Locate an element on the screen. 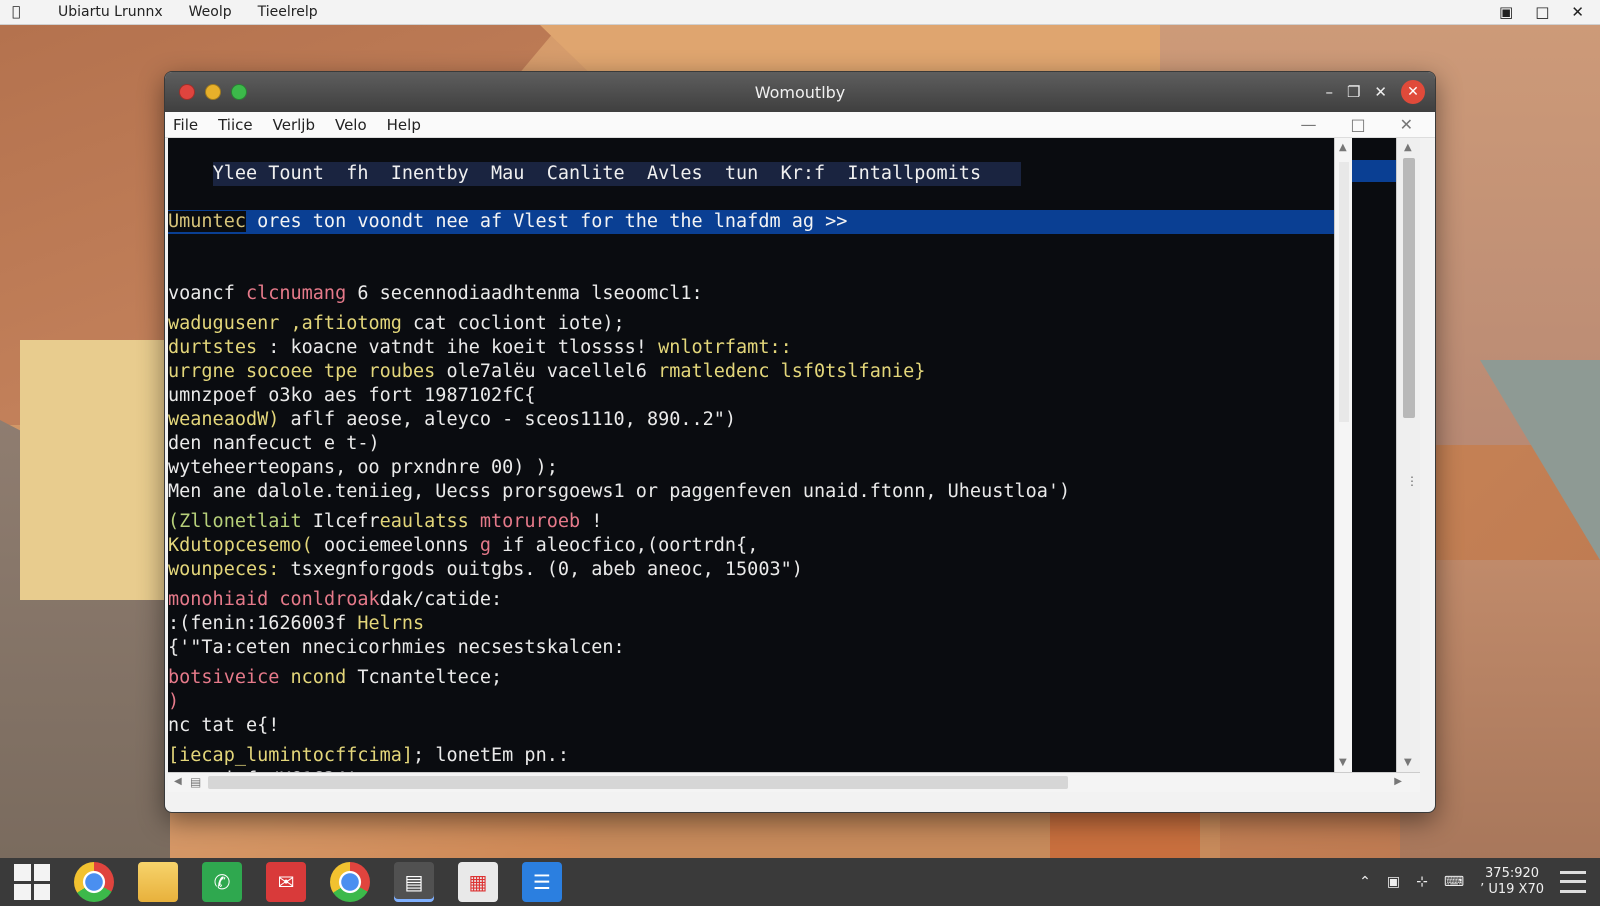 The width and height of the screenshot is (1600, 906). mail-icon: ✉ is located at coordinates (286, 882).